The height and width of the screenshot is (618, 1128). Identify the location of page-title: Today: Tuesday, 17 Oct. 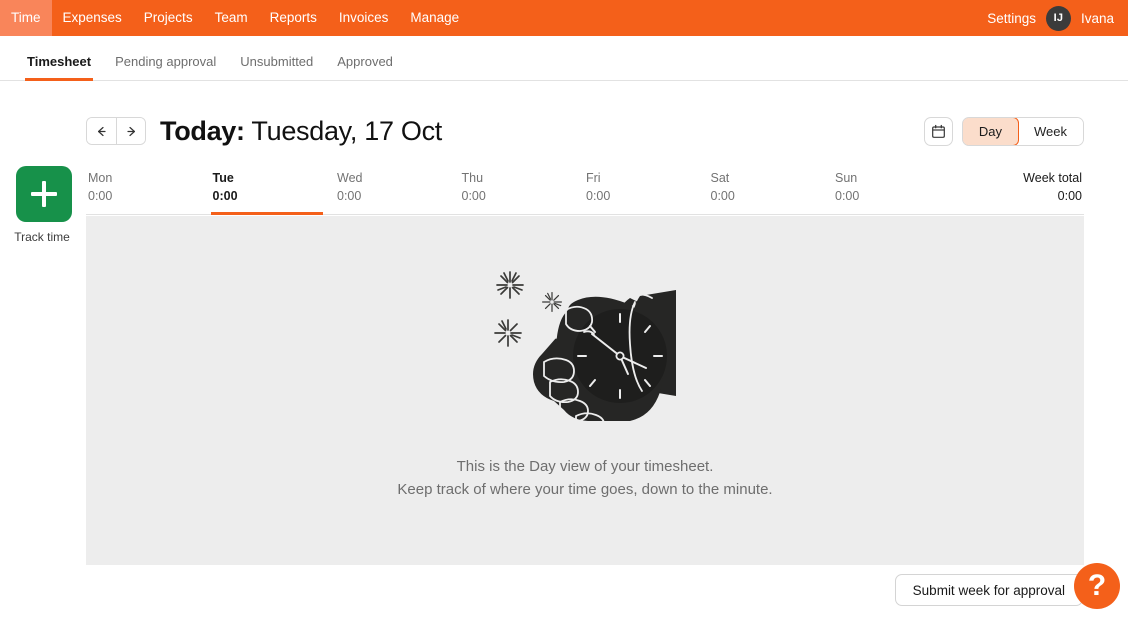
(301, 131).